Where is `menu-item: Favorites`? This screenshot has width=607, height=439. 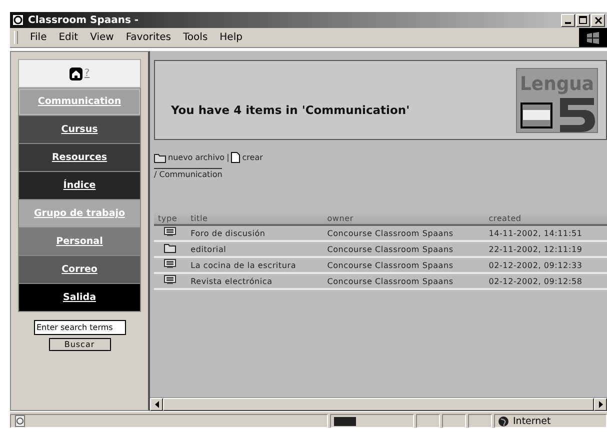
menu-item: Favorites is located at coordinates (149, 37).